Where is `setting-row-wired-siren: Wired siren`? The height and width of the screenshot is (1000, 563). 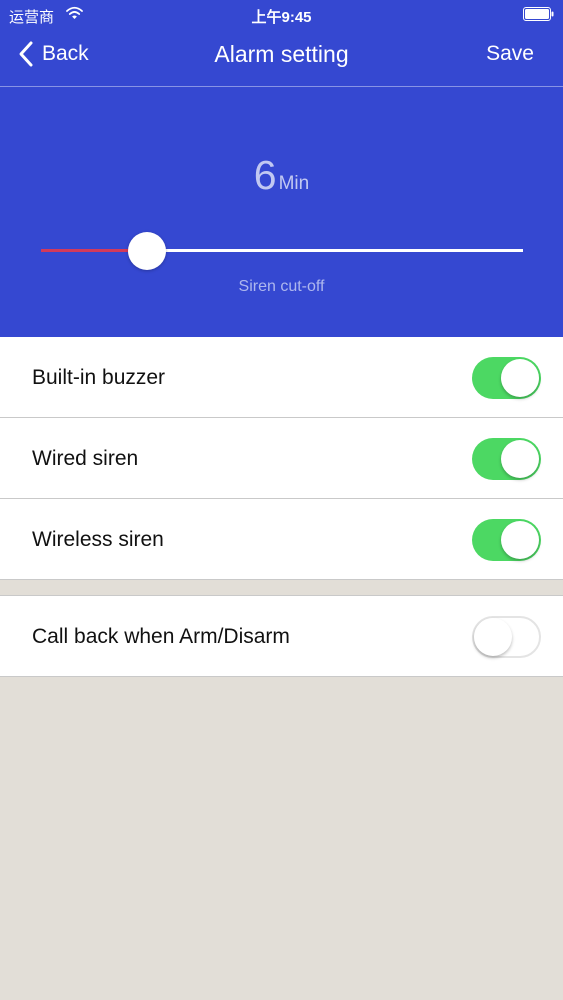
setting-row-wired-siren: Wired siren is located at coordinates (281, 458).